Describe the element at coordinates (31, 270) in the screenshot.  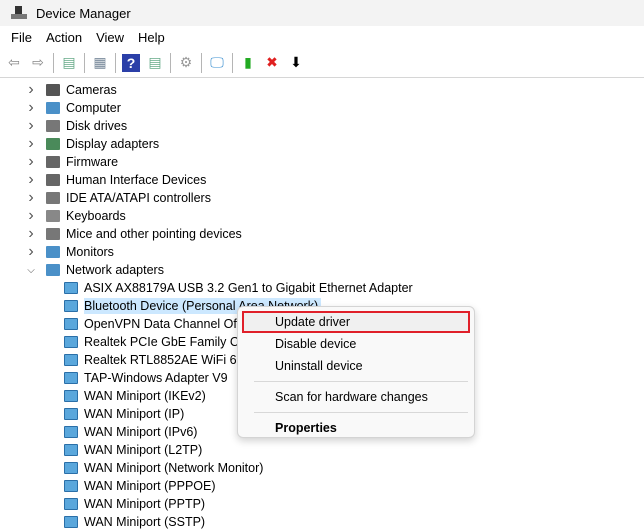
I see `chevron-down-icon: ⌵` at that location.